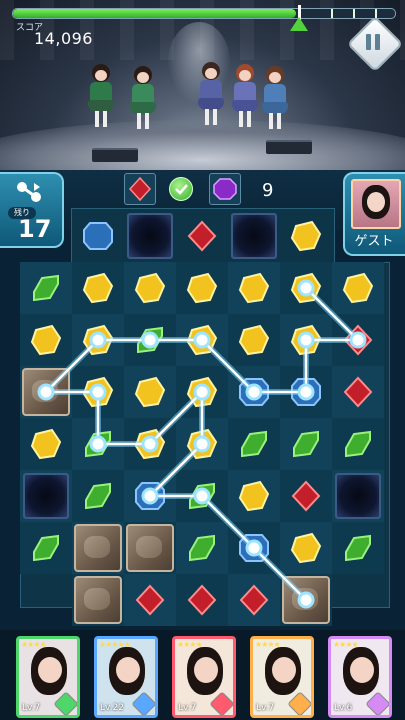  I want to click on goal-red-gem-slot, so click(140, 189).